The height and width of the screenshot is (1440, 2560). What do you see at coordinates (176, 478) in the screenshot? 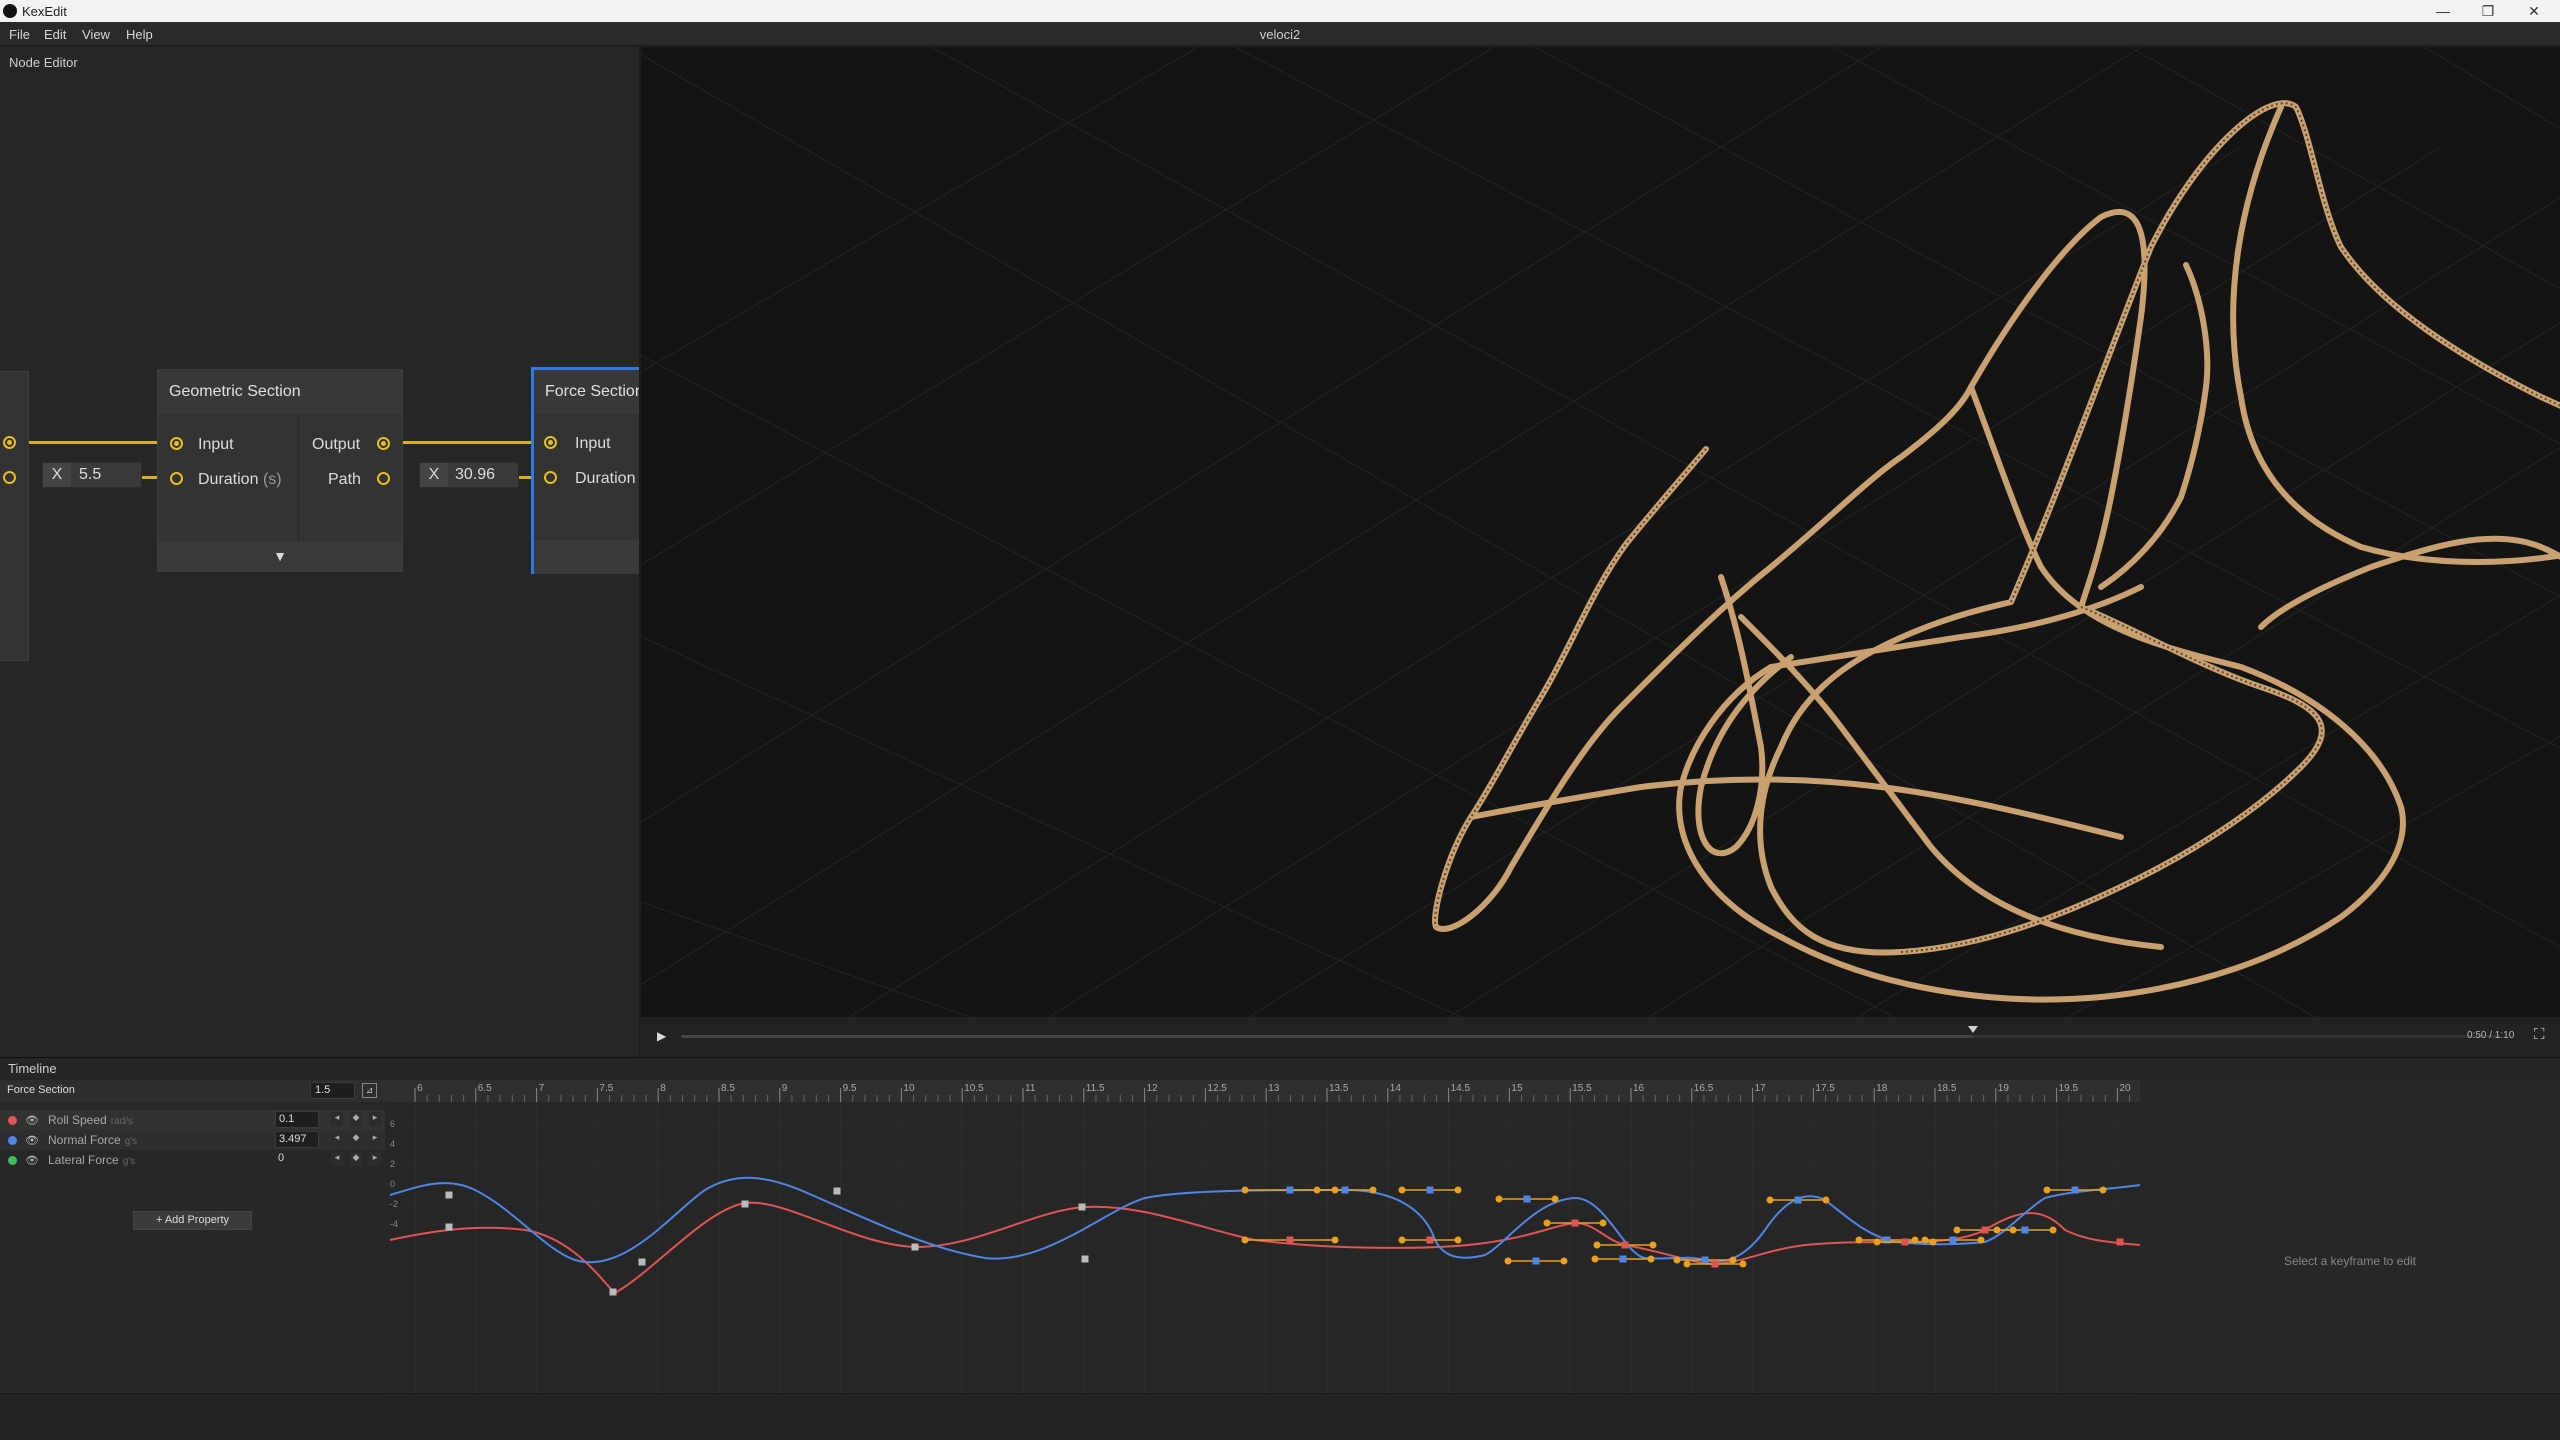
I see `geometric-duration-port` at bounding box center [176, 478].